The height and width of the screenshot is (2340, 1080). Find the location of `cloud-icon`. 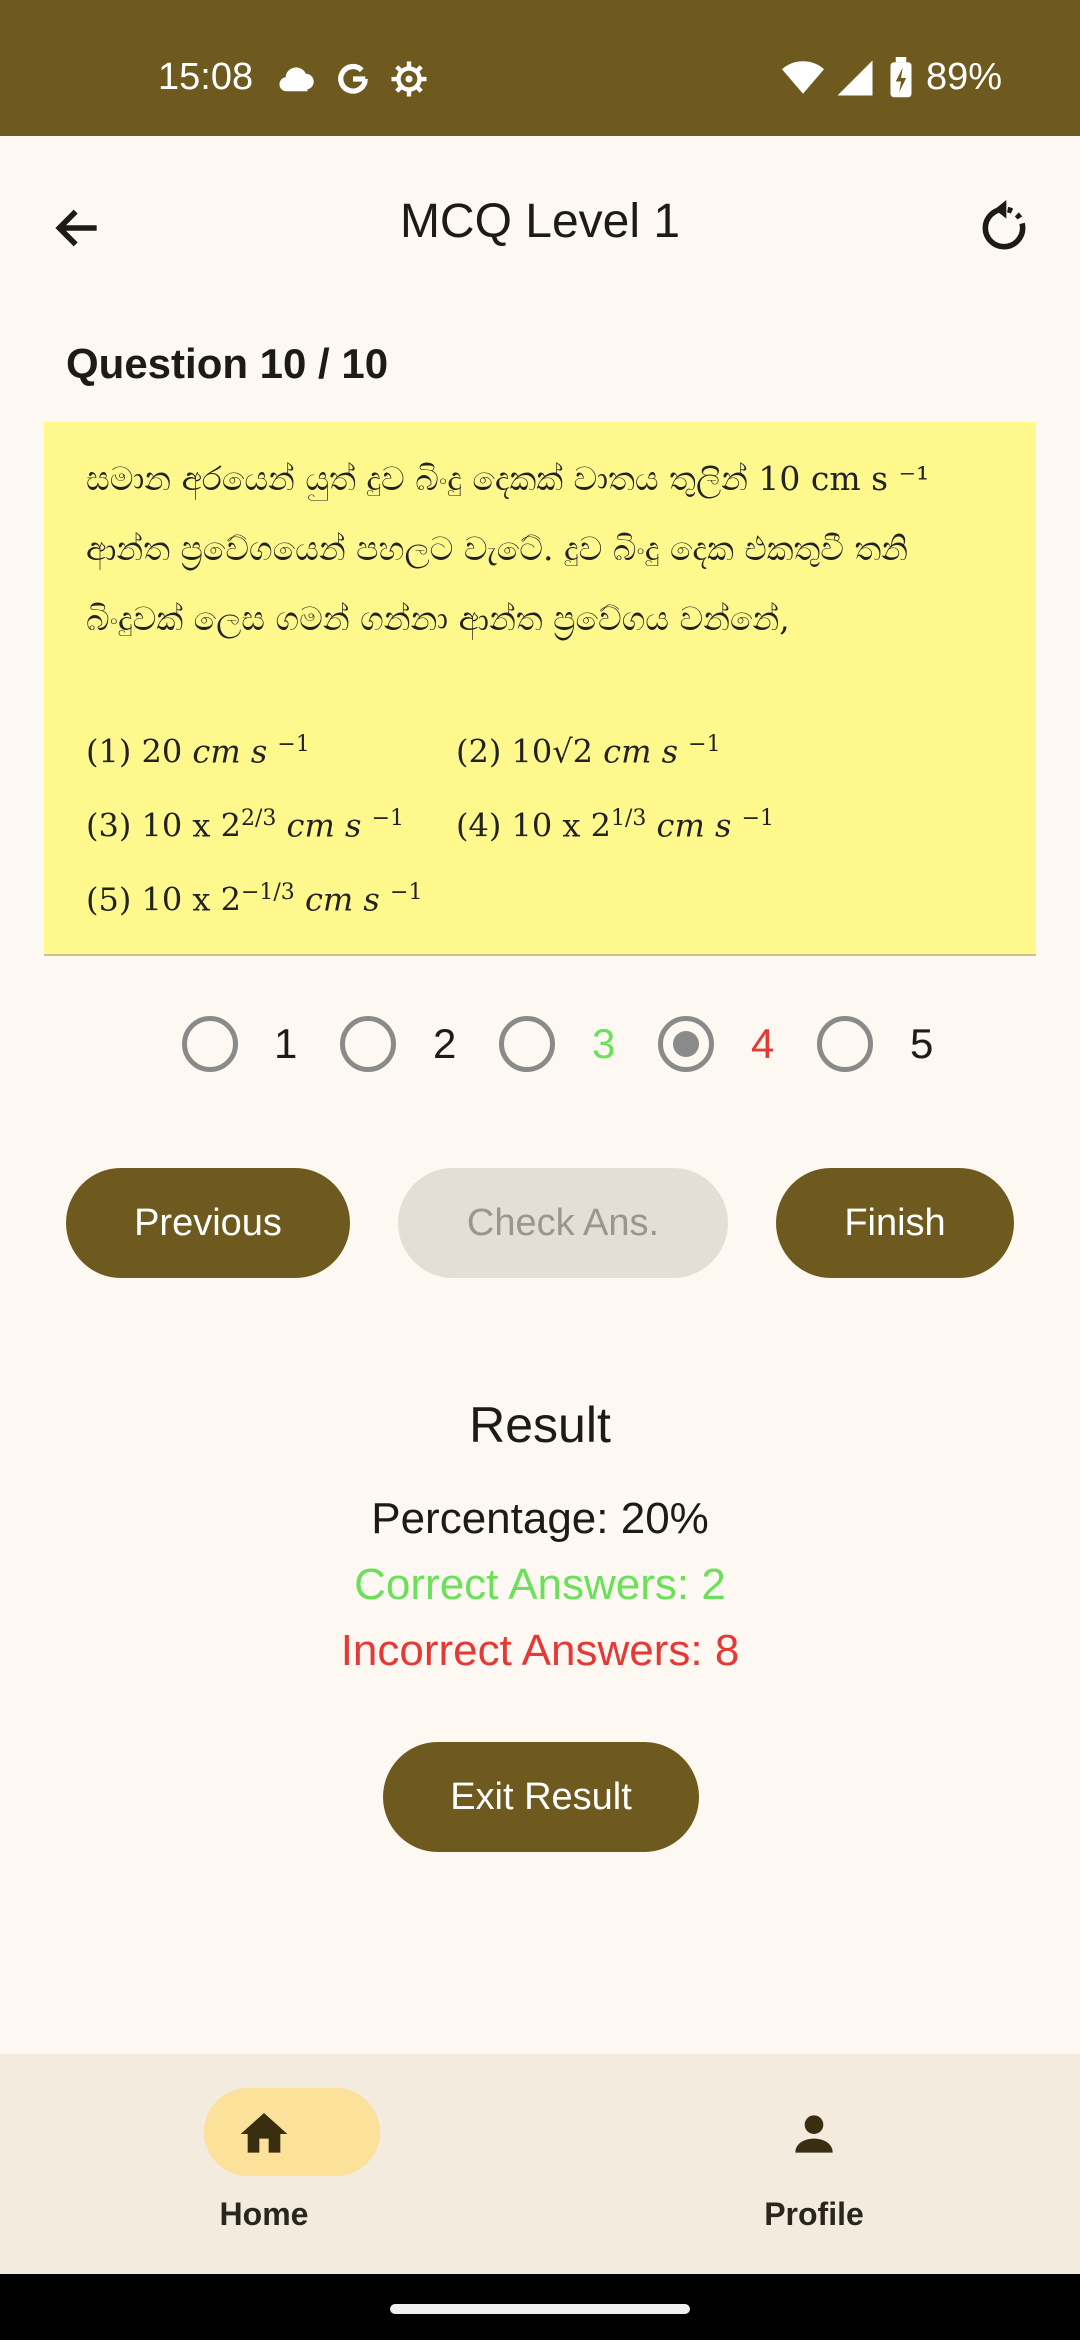

cloud-icon is located at coordinates (296, 79).